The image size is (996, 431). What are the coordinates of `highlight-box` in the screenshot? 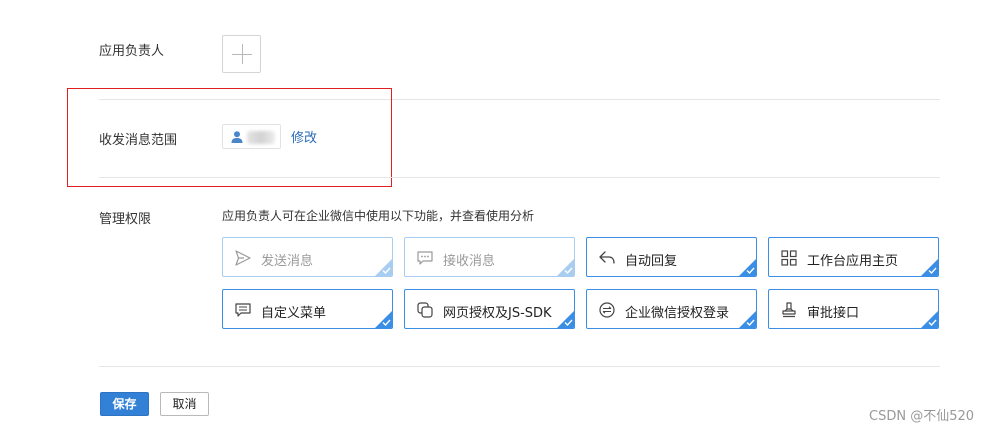 It's located at (229, 137).